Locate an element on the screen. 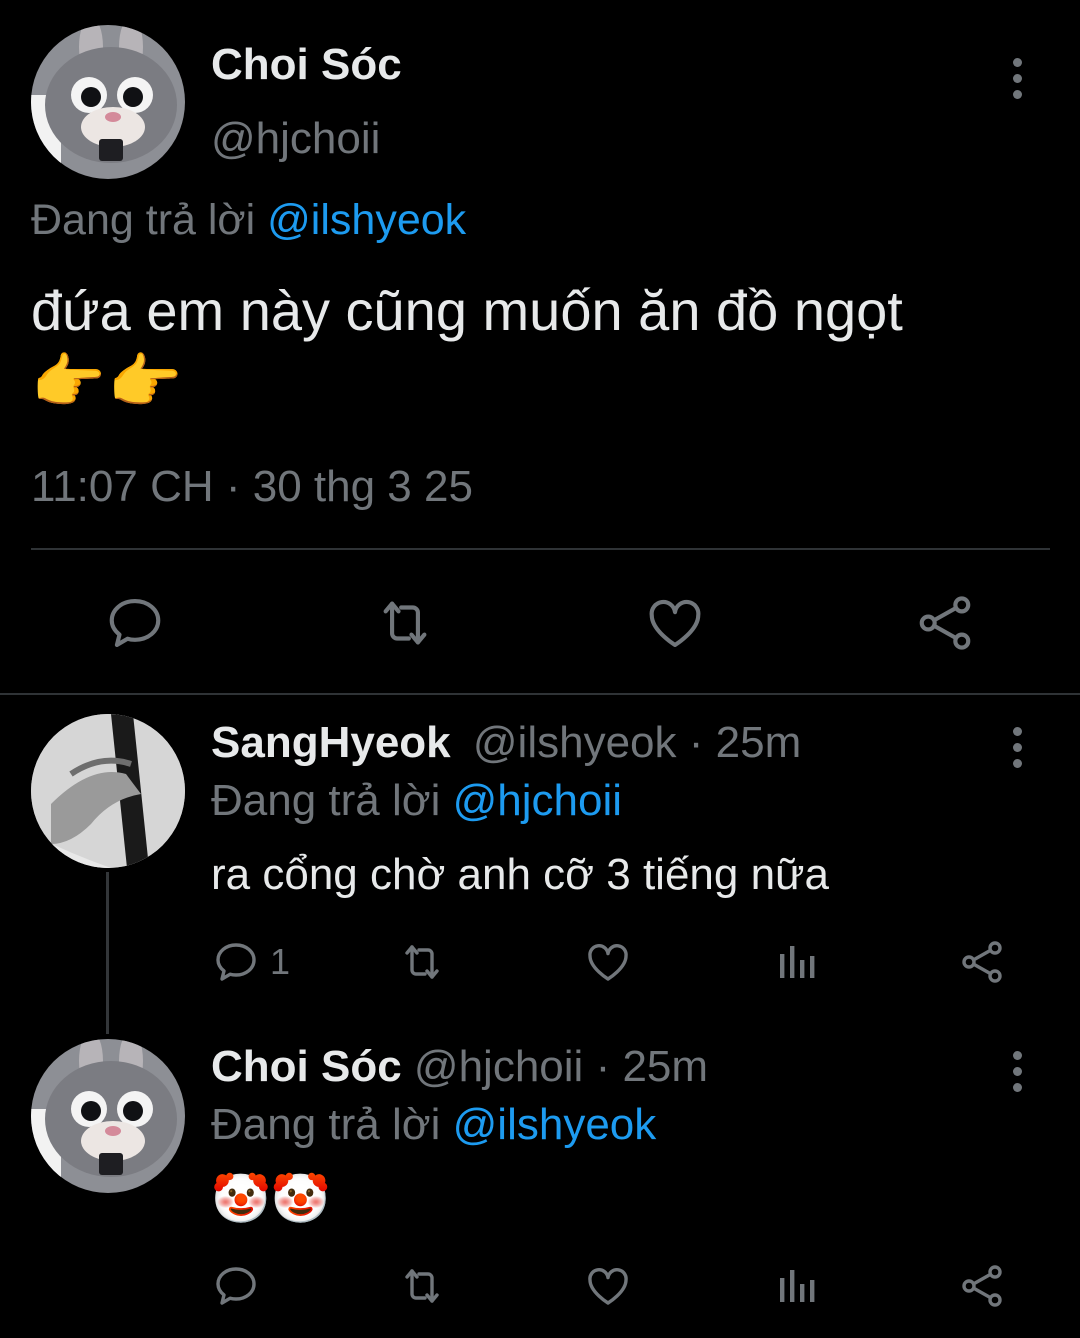  divider is located at coordinates (540, 549).